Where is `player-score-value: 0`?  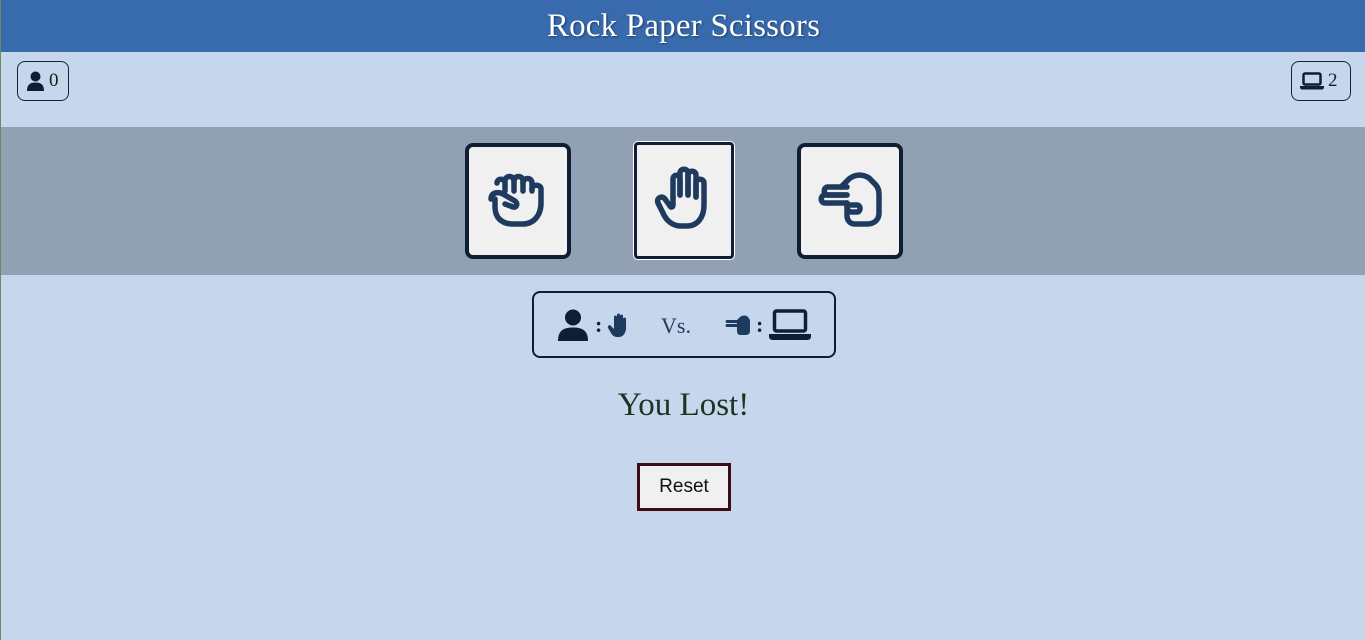 player-score-value: 0 is located at coordinates (54, 80).